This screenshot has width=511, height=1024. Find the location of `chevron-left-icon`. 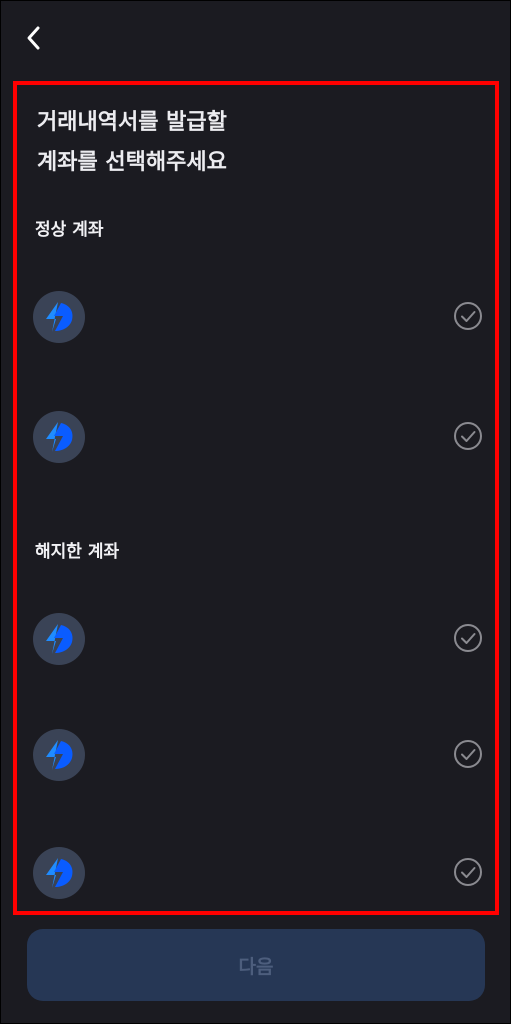

chevron-left-icon is located at coordinates (33, 38).